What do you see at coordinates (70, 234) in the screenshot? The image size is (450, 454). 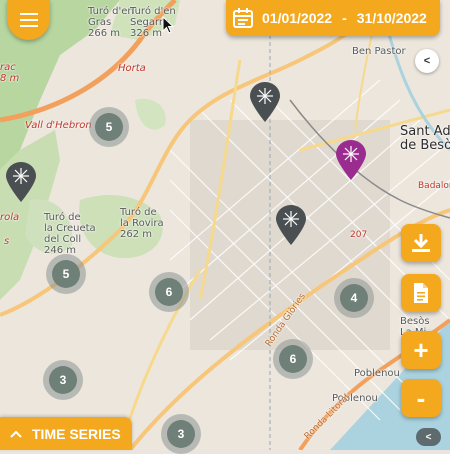 I see `map-label-turo-creueta: Turó de la Creueta del Coll 246 m` at bounding box center [70, 234].